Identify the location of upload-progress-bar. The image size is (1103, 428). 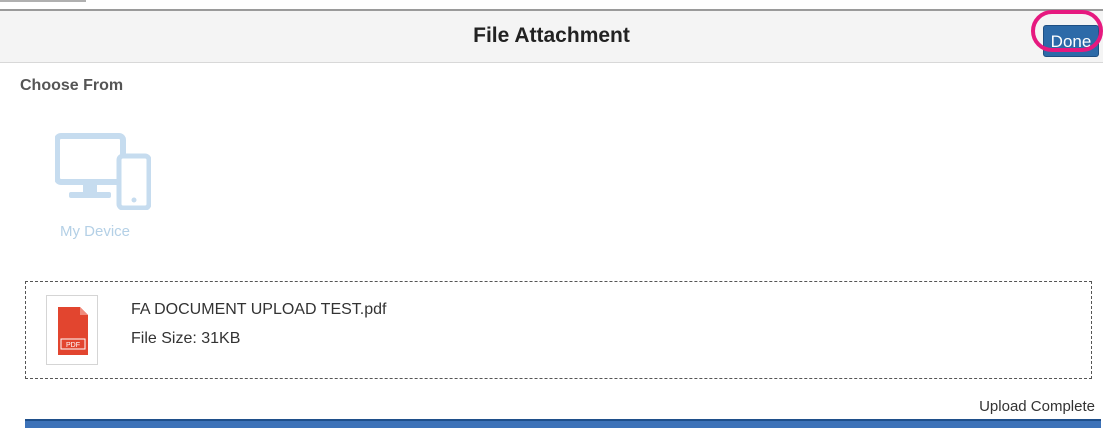
(563, 423).